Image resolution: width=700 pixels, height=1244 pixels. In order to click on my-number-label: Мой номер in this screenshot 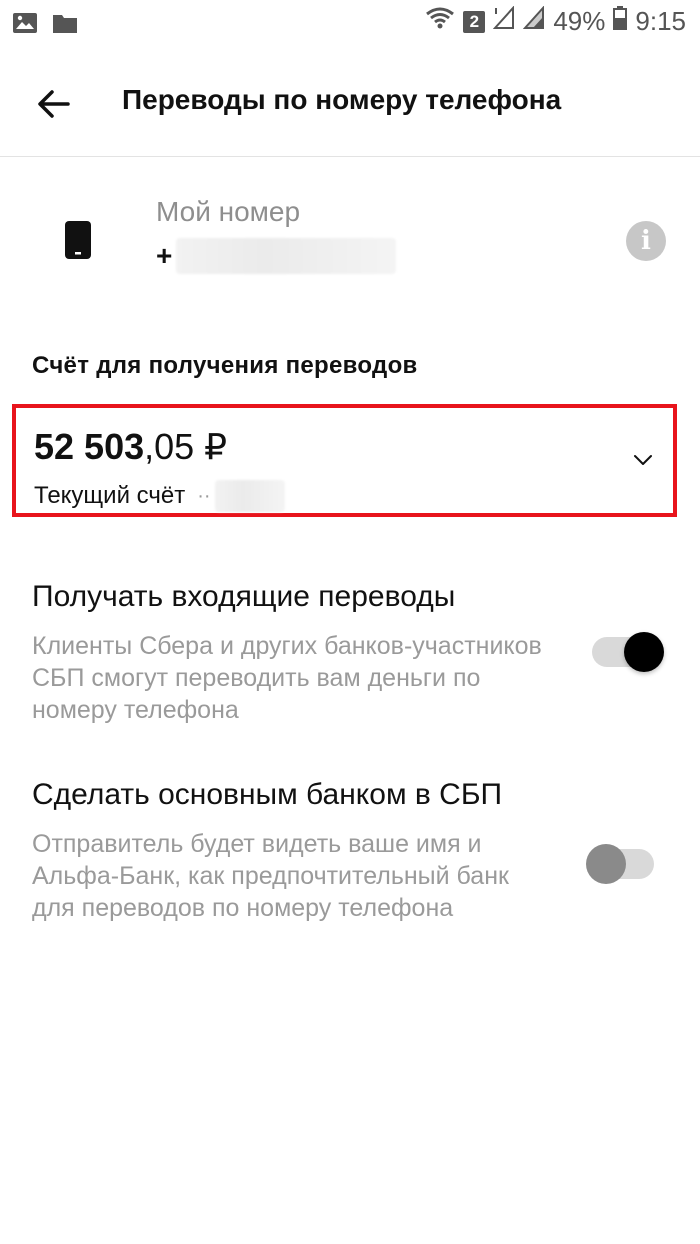, I will do `click(228, 211)`.